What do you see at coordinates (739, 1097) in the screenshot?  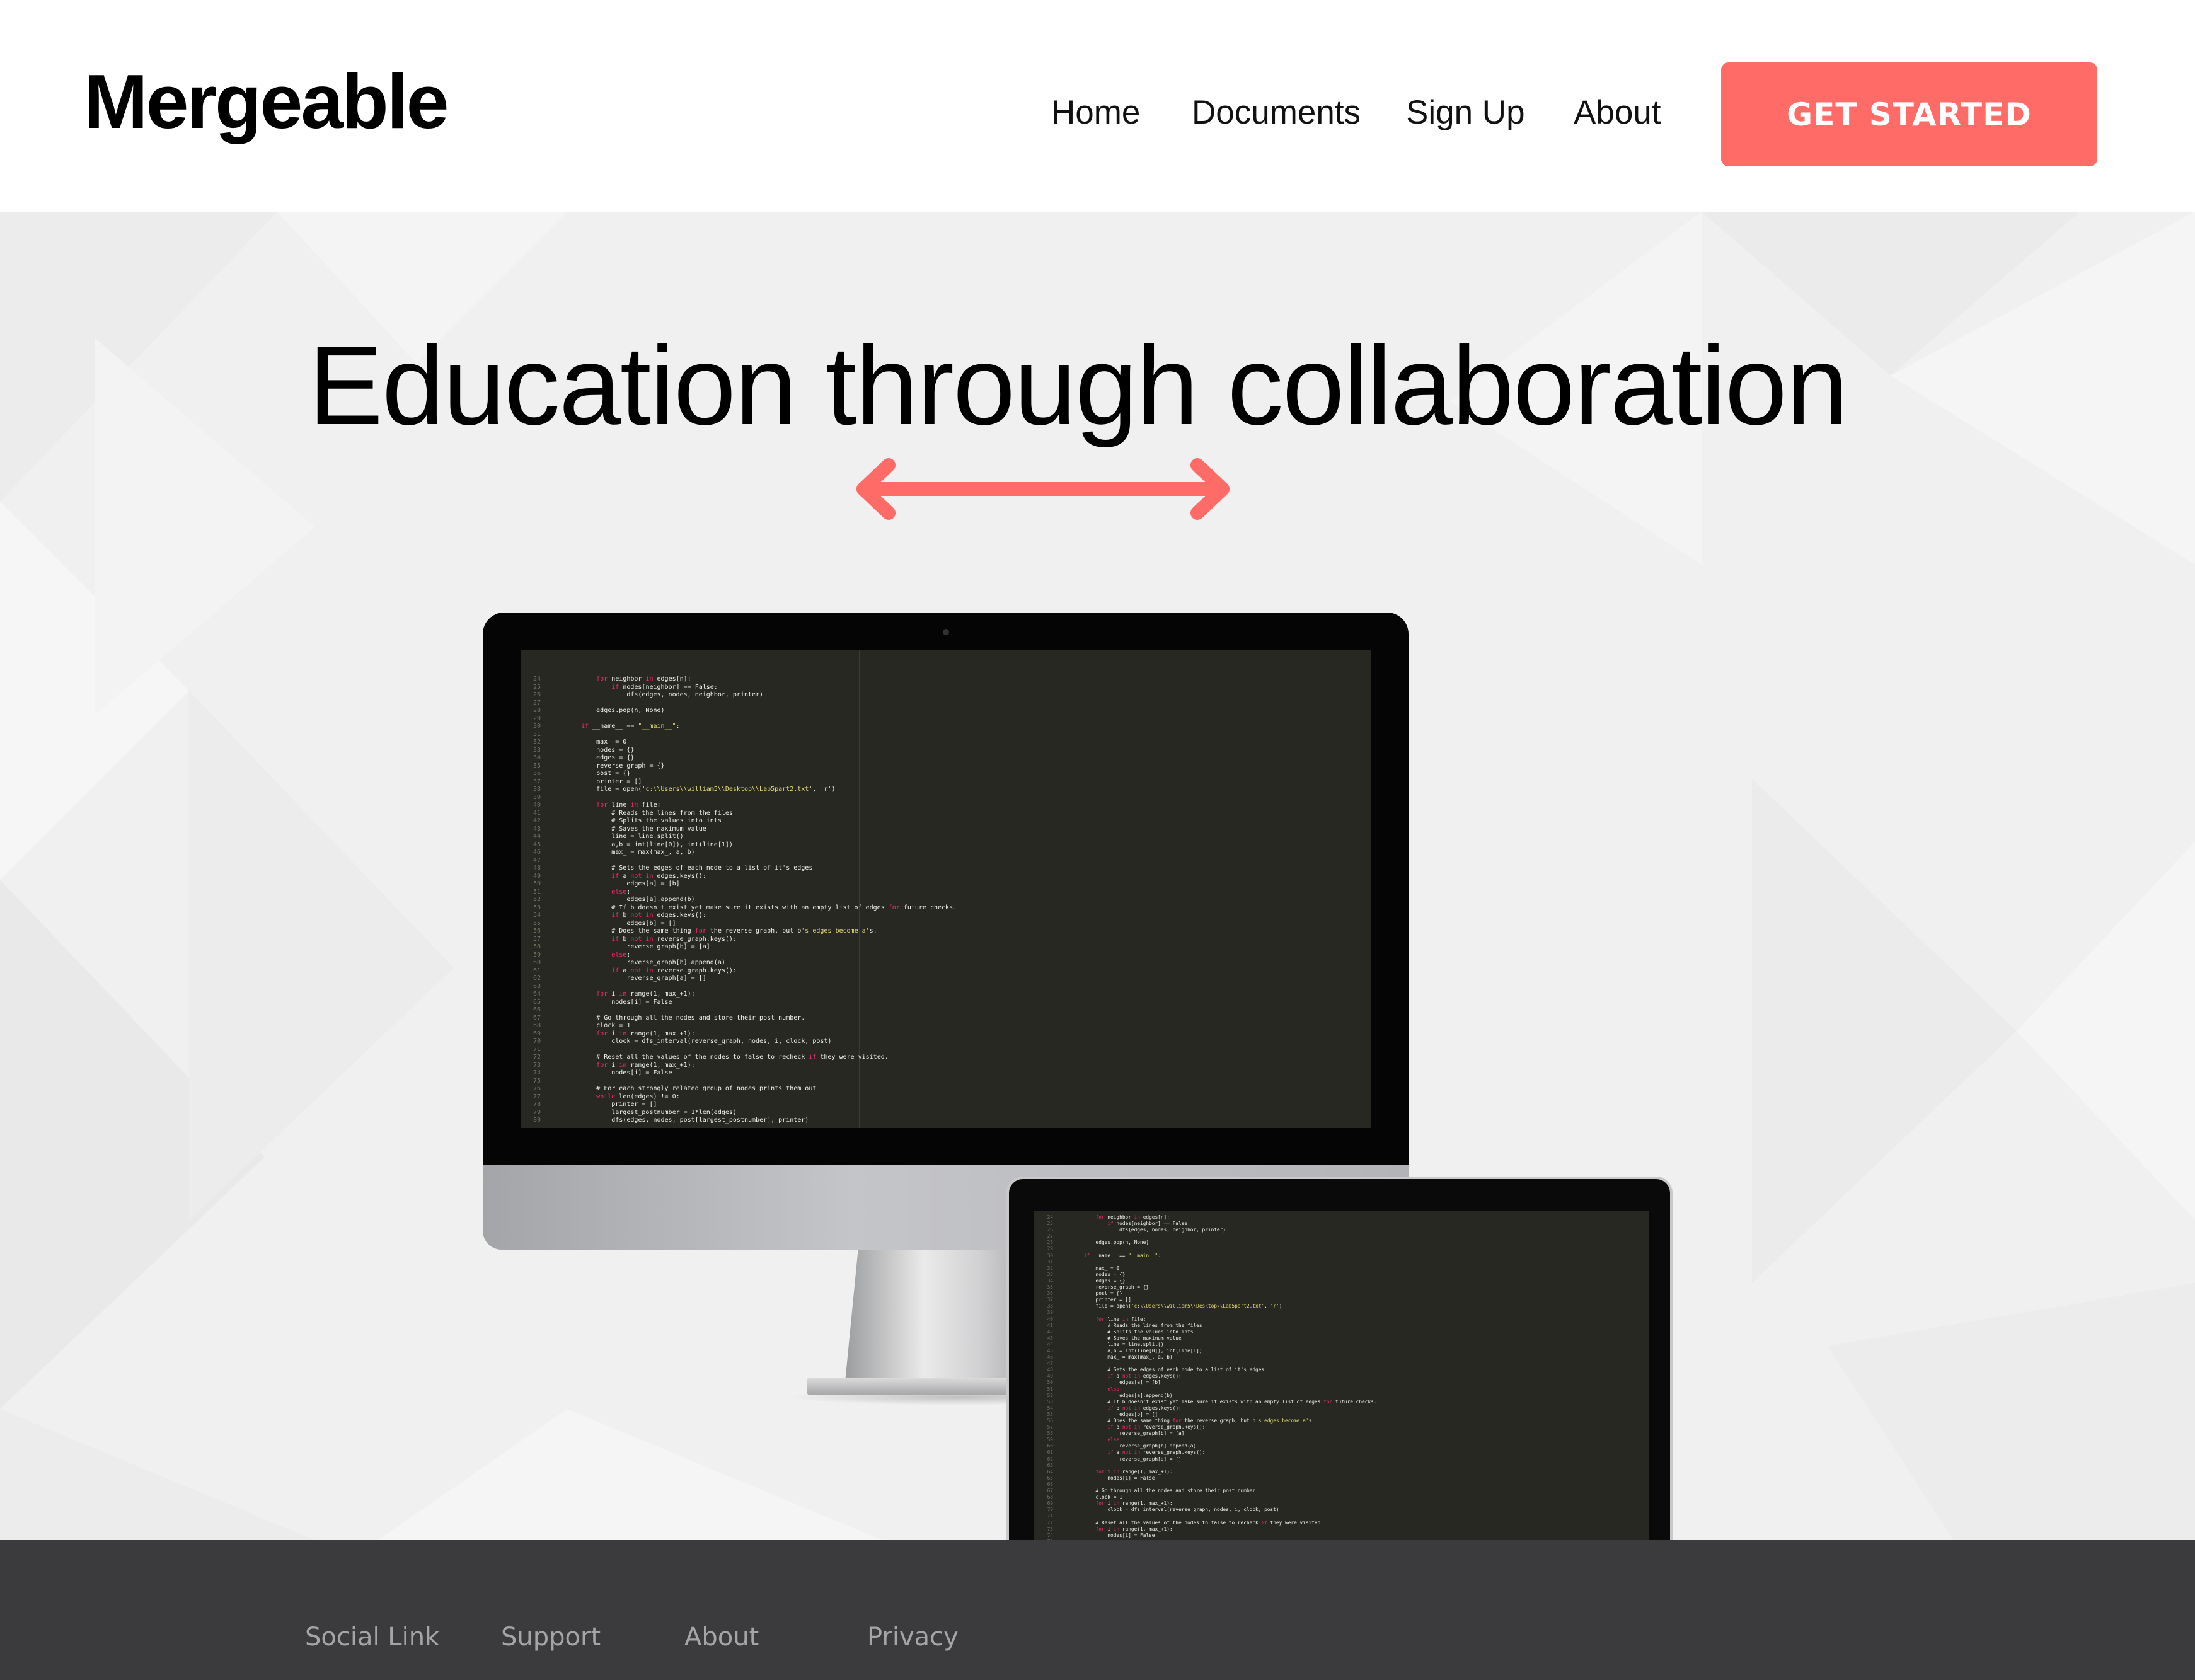 I see `code-line: 77 while len(edges) != 0:` at bounding box center [739, 1097].